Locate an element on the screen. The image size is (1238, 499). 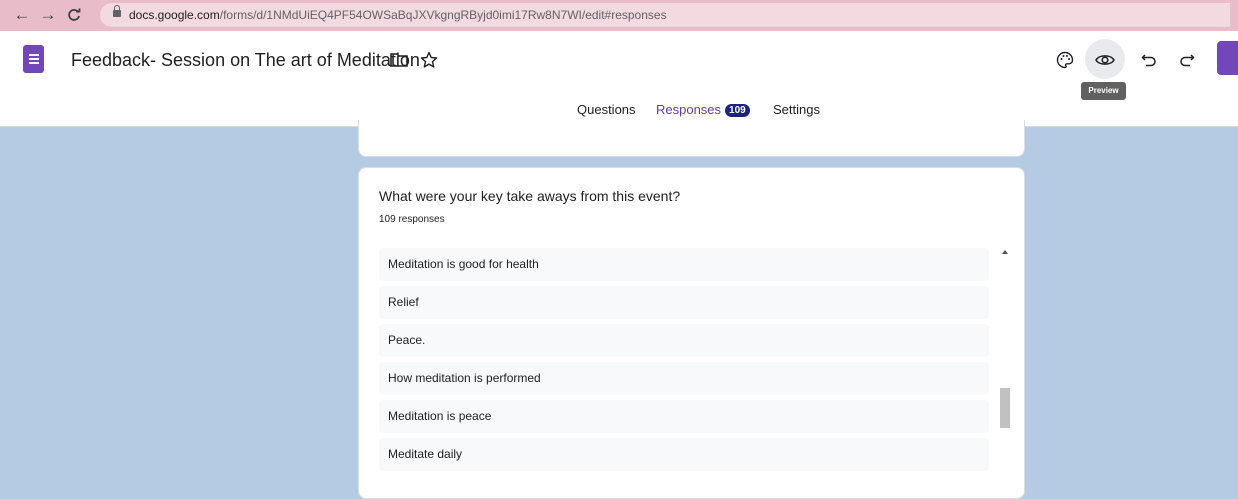
tab-questions: Questions is located at coordinates (606, 109).